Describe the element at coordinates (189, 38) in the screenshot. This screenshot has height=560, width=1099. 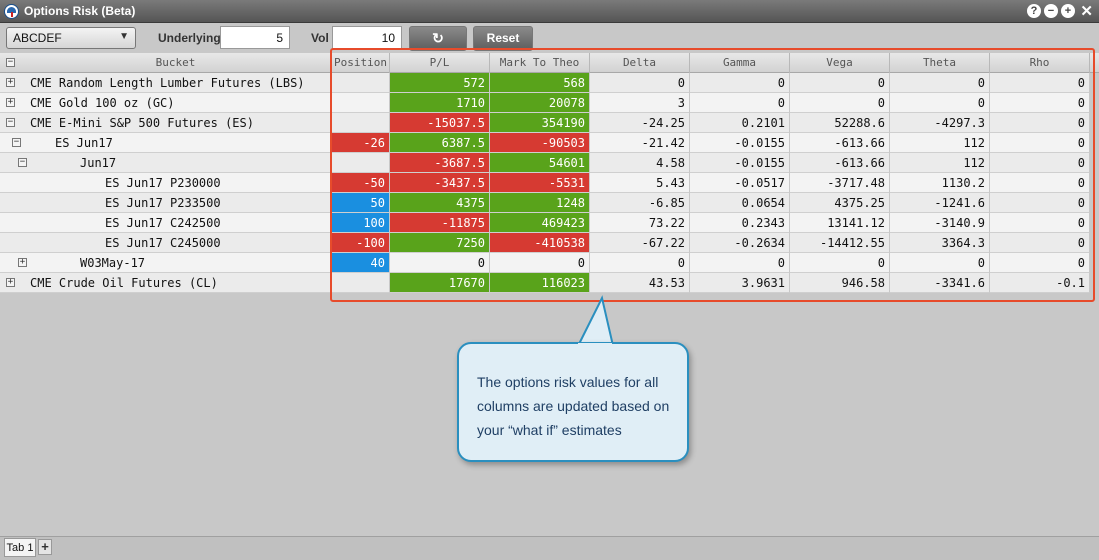
I see `underlying-label: Underlying` at that location.